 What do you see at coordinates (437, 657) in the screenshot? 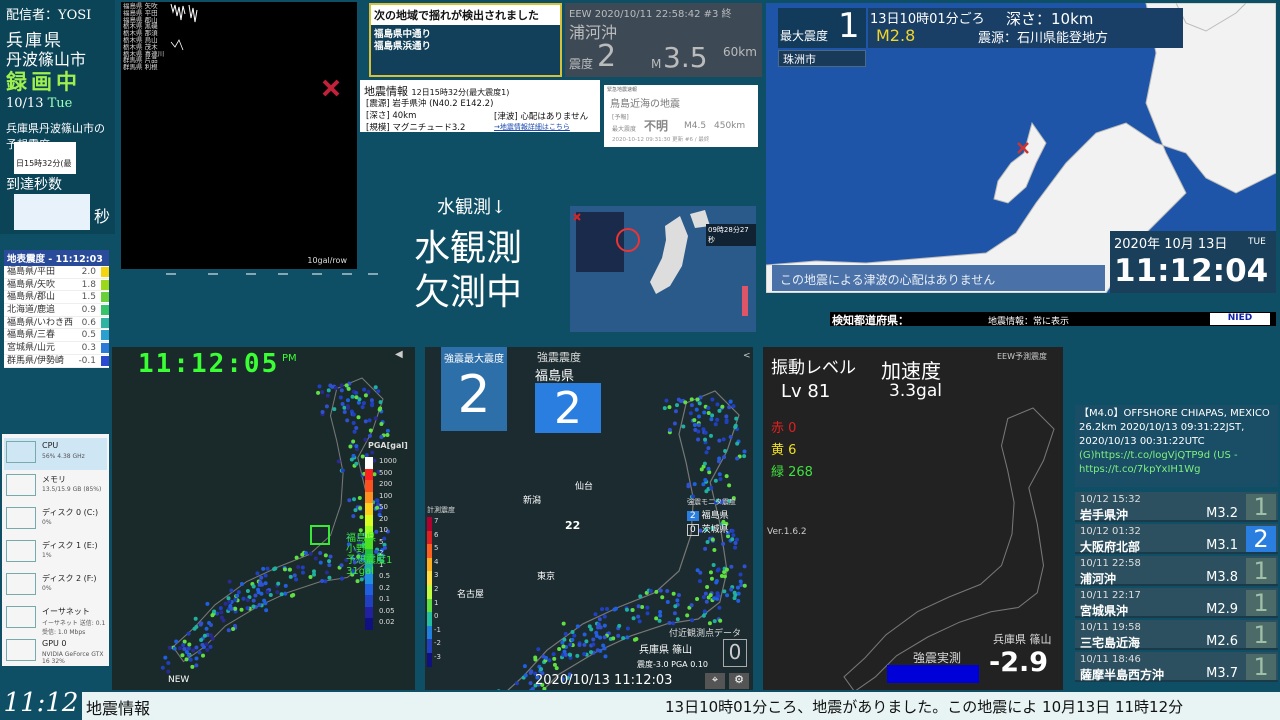
I see `scale-value: -3` at bounding box center [437, 657].